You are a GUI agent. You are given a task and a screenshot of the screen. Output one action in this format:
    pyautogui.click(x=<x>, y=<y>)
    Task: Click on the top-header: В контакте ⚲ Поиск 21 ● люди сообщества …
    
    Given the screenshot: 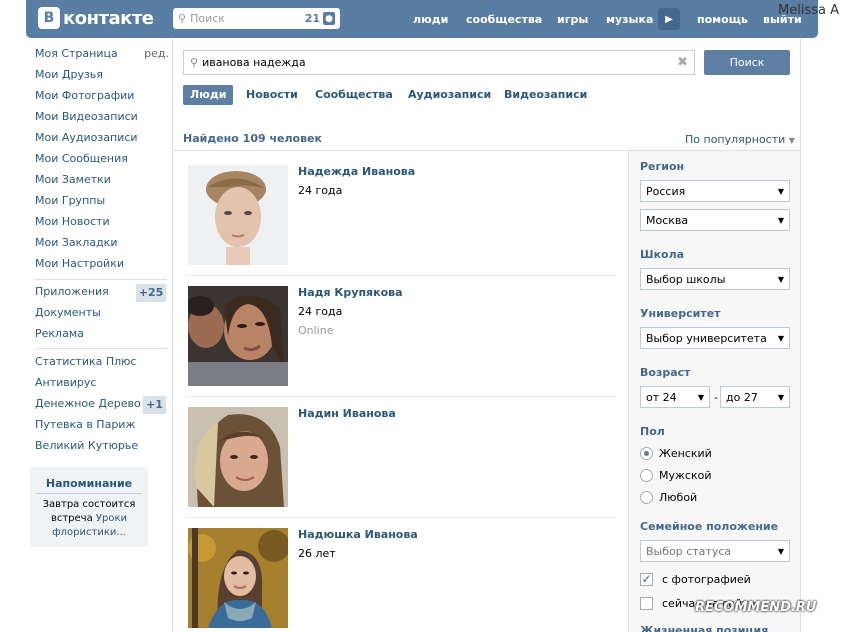 What is the action you would take?
    pyautogui.click(x=422, y=19)
    